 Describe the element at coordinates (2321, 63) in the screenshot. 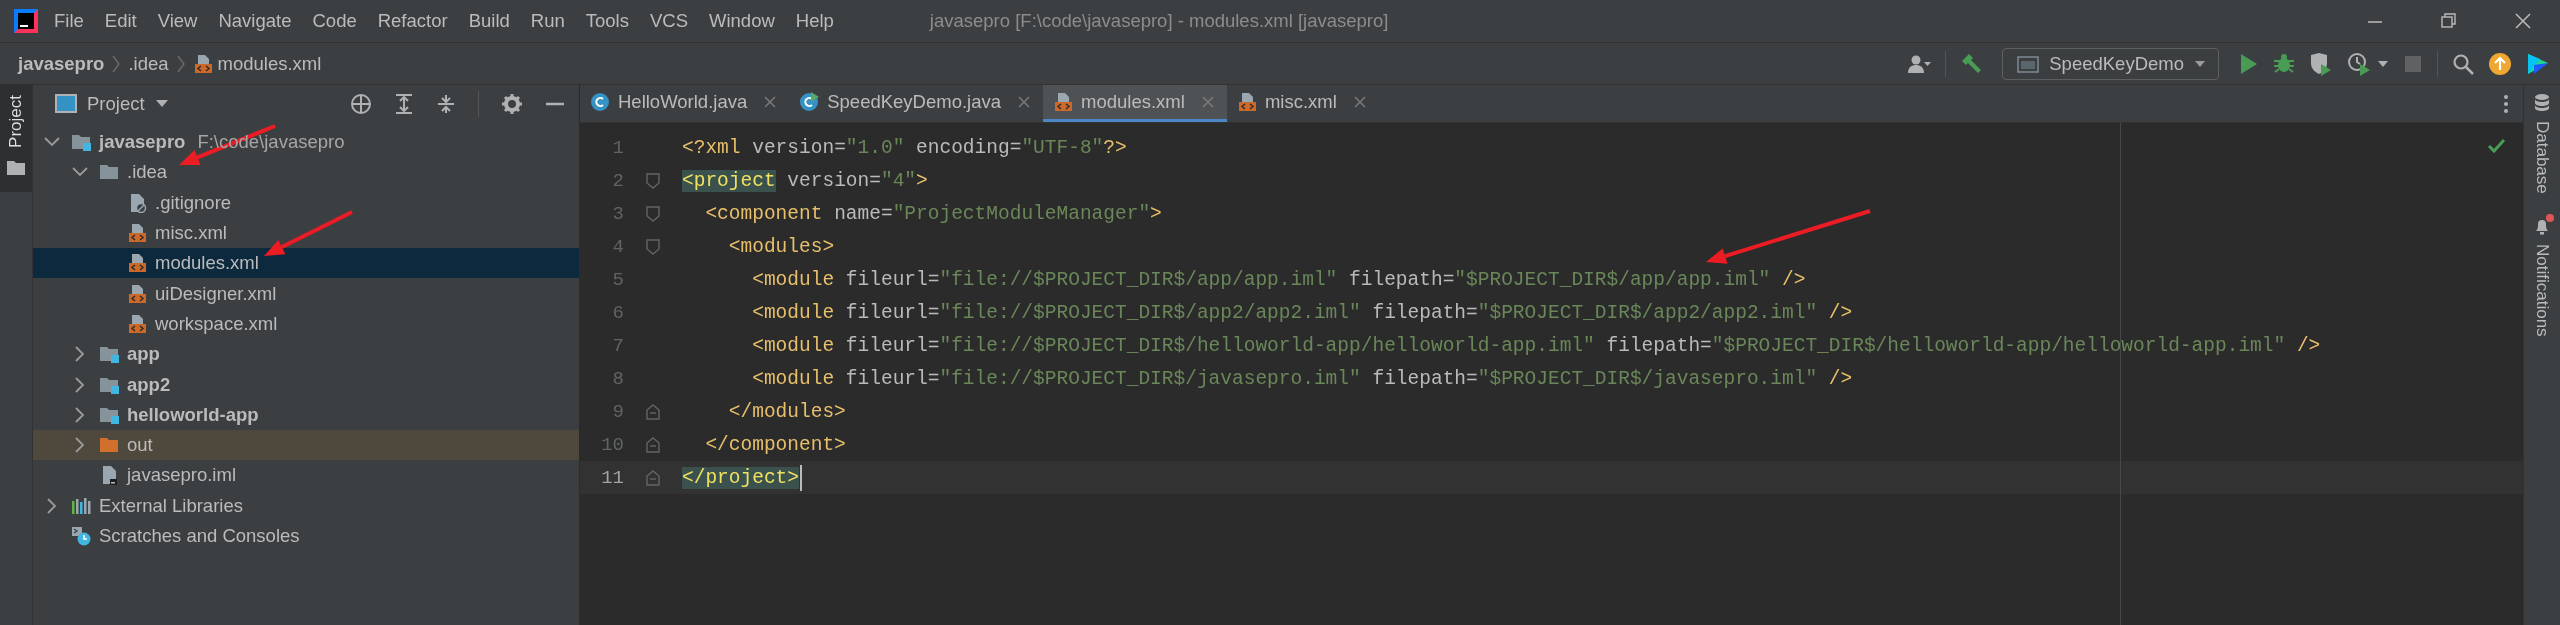

I see `coverage-icon` at that location.